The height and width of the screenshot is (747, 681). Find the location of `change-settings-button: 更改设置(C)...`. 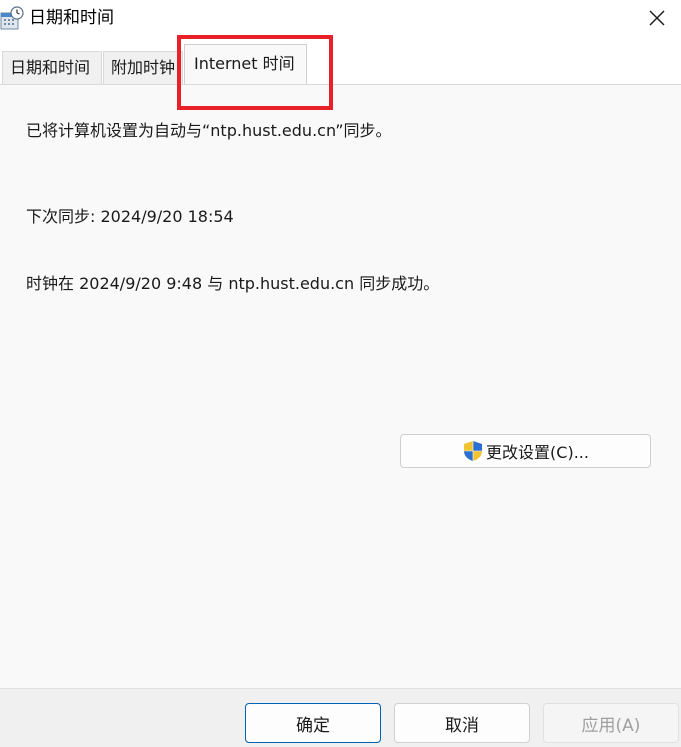

change-settings-button: 更改设置(C)... is located at coordinates (525, 451).